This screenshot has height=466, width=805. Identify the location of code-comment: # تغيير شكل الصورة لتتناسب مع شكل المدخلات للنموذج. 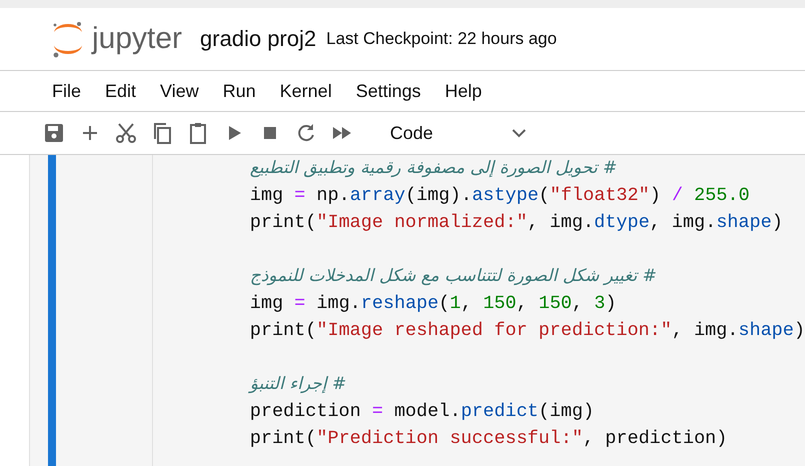
(453, 276).